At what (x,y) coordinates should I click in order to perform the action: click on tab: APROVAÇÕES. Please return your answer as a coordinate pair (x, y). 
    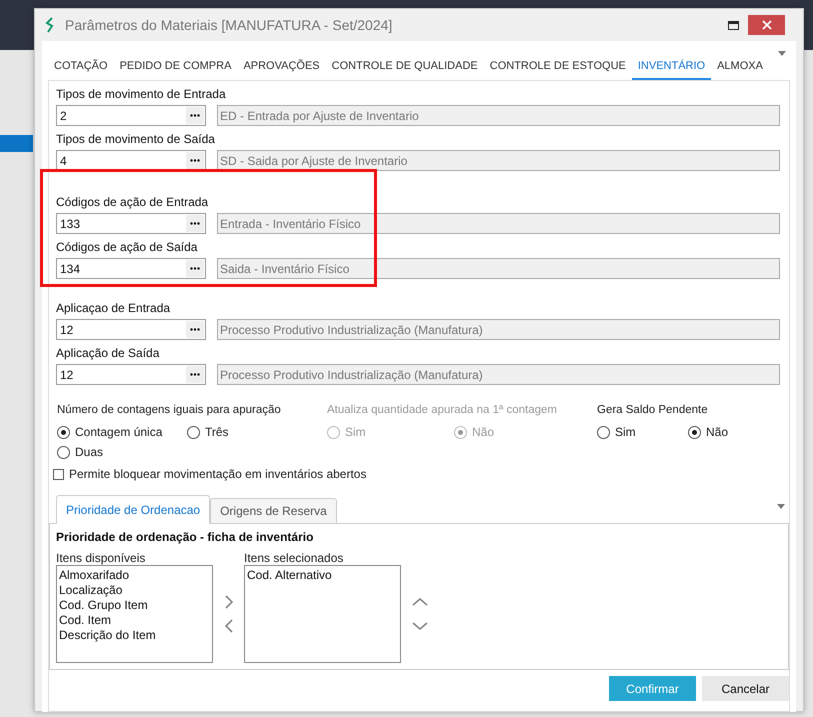
    Looking at the image, I should click on (281, 67).